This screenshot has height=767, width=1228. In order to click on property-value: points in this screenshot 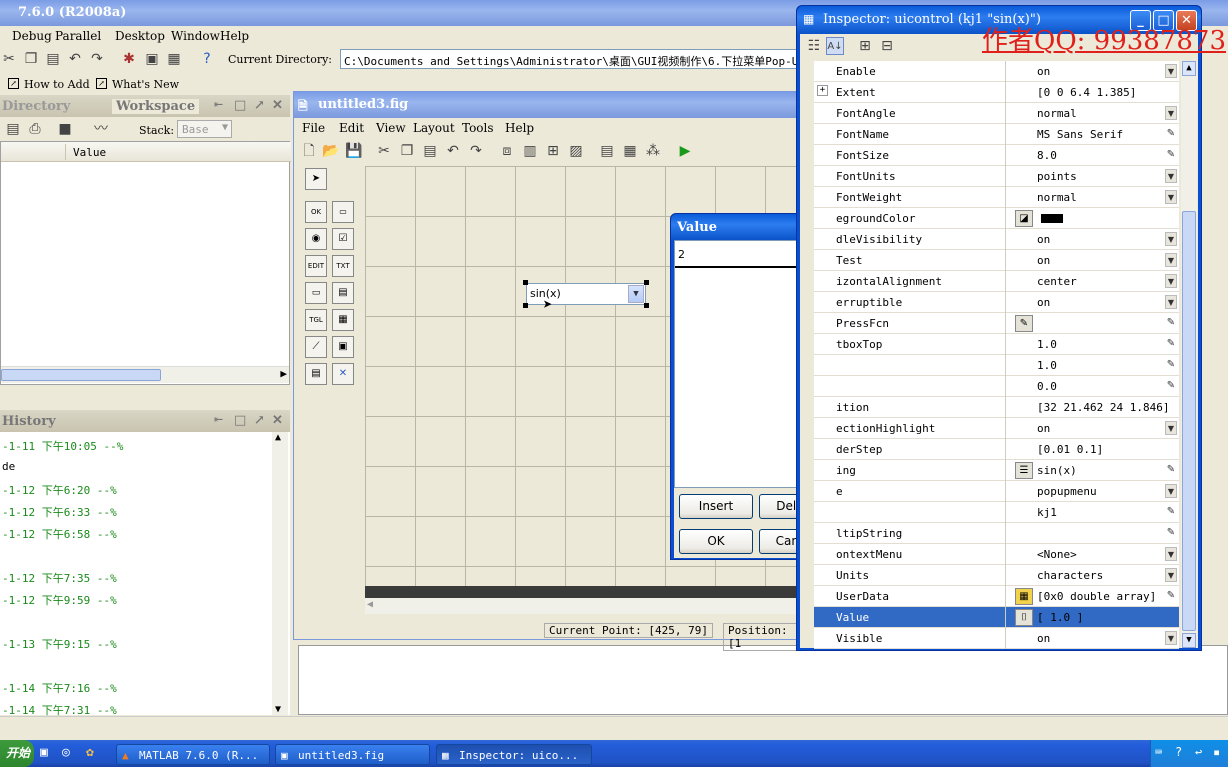, I will do `click(1057, 176)`.